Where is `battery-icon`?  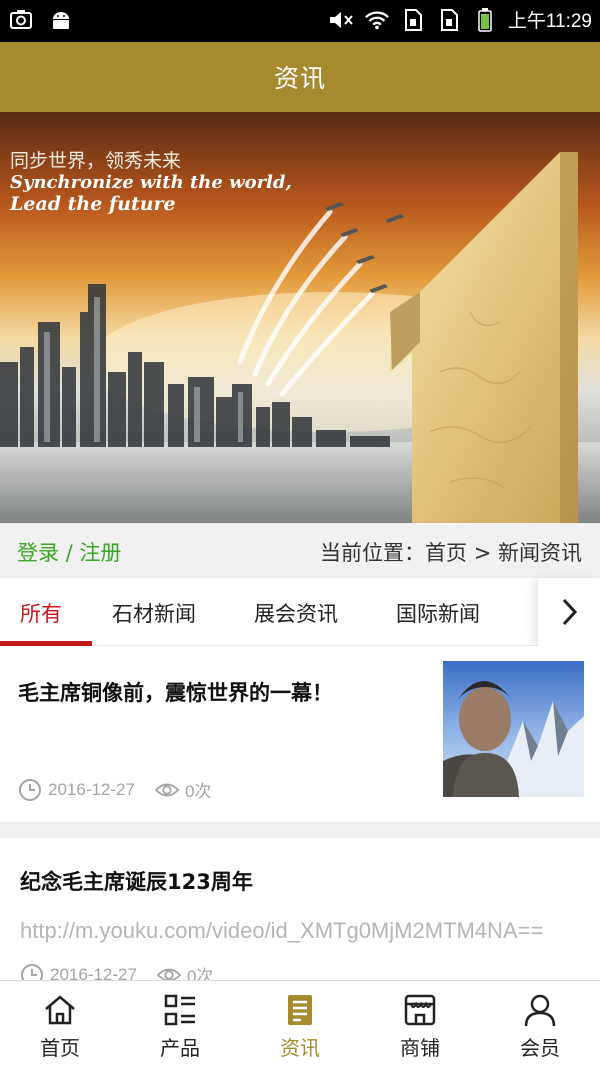
battery-icon is located at coordinates (485, 20).